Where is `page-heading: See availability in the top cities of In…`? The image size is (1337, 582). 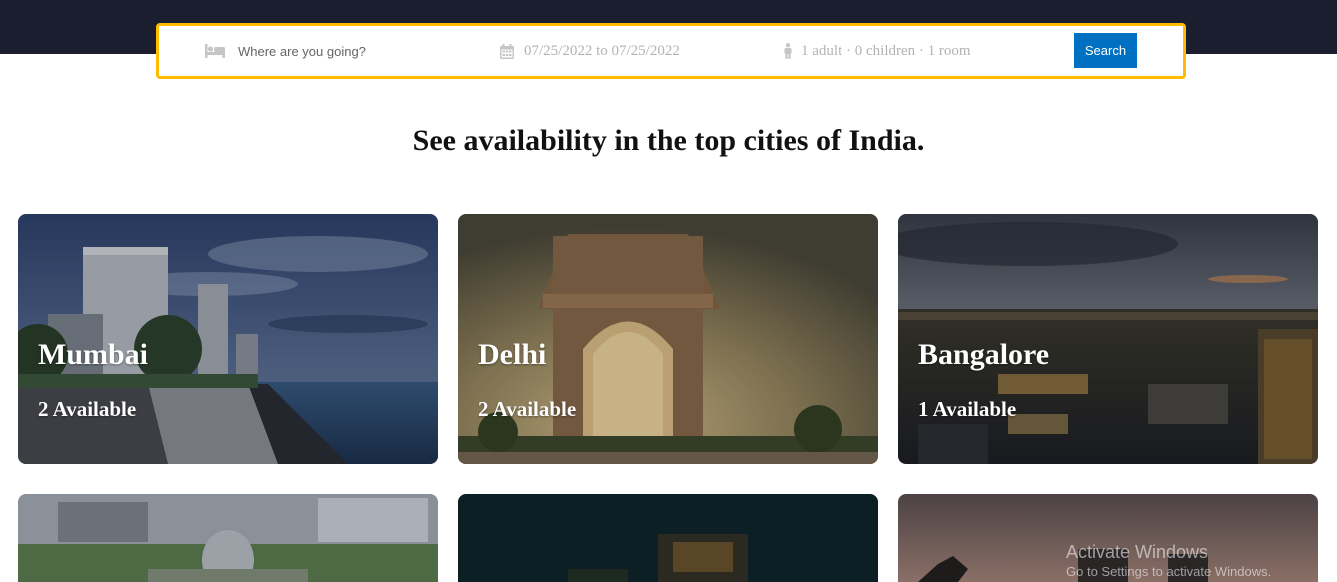 page-heading: See availability in the top cities of In… is located at coordinates (668, 140).